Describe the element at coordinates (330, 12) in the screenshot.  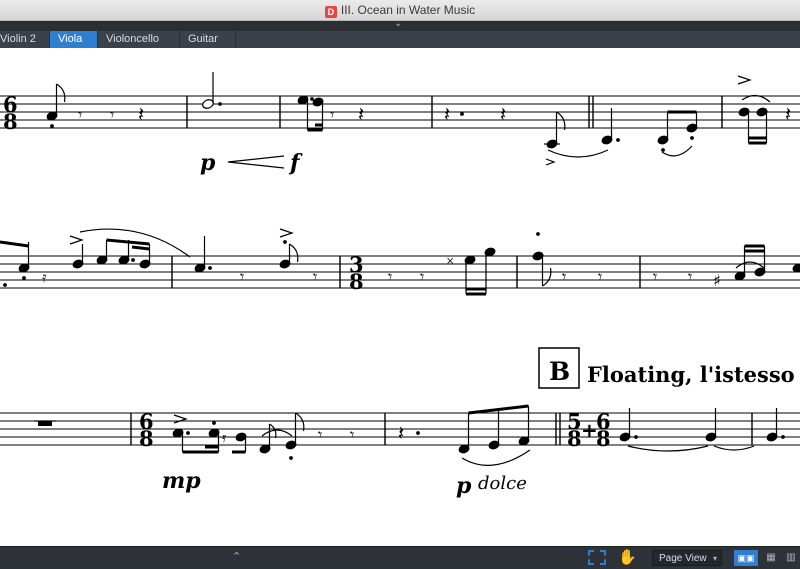
I see `dorico-app-icon: D` at that location.